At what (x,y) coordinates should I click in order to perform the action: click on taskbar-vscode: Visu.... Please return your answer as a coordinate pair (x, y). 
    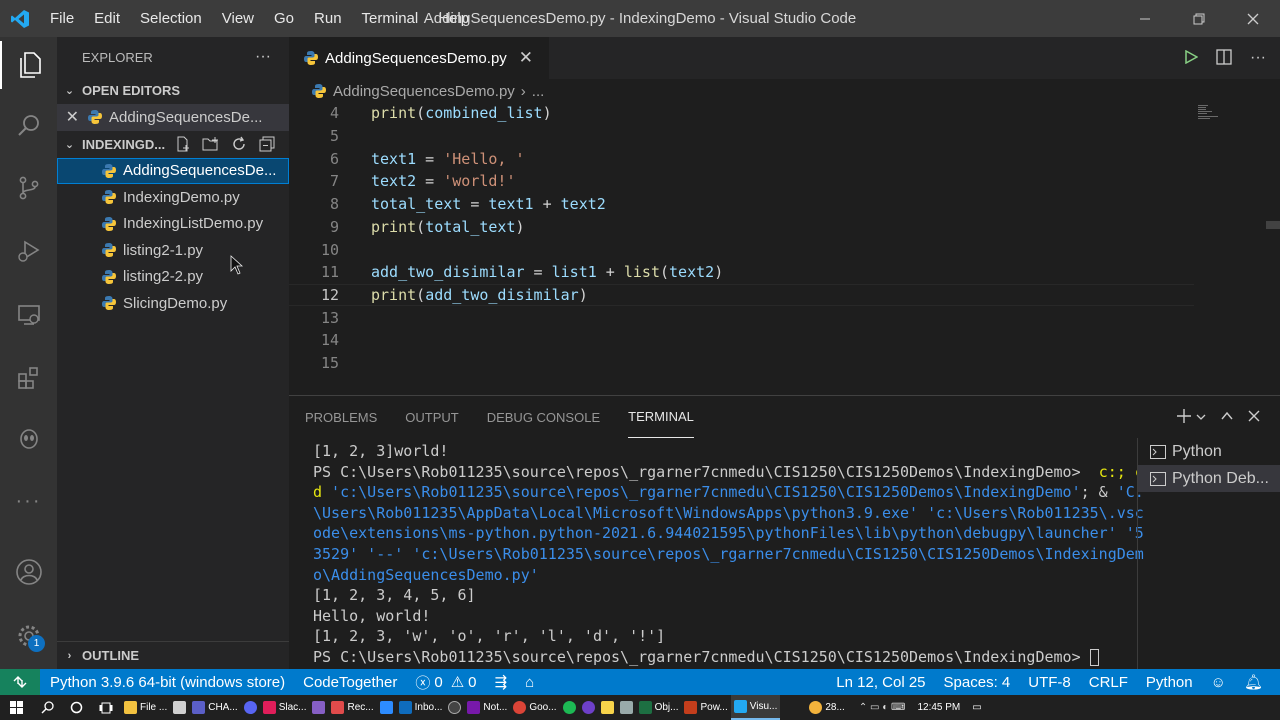
    Looking at the image, I should click on (755, 707).